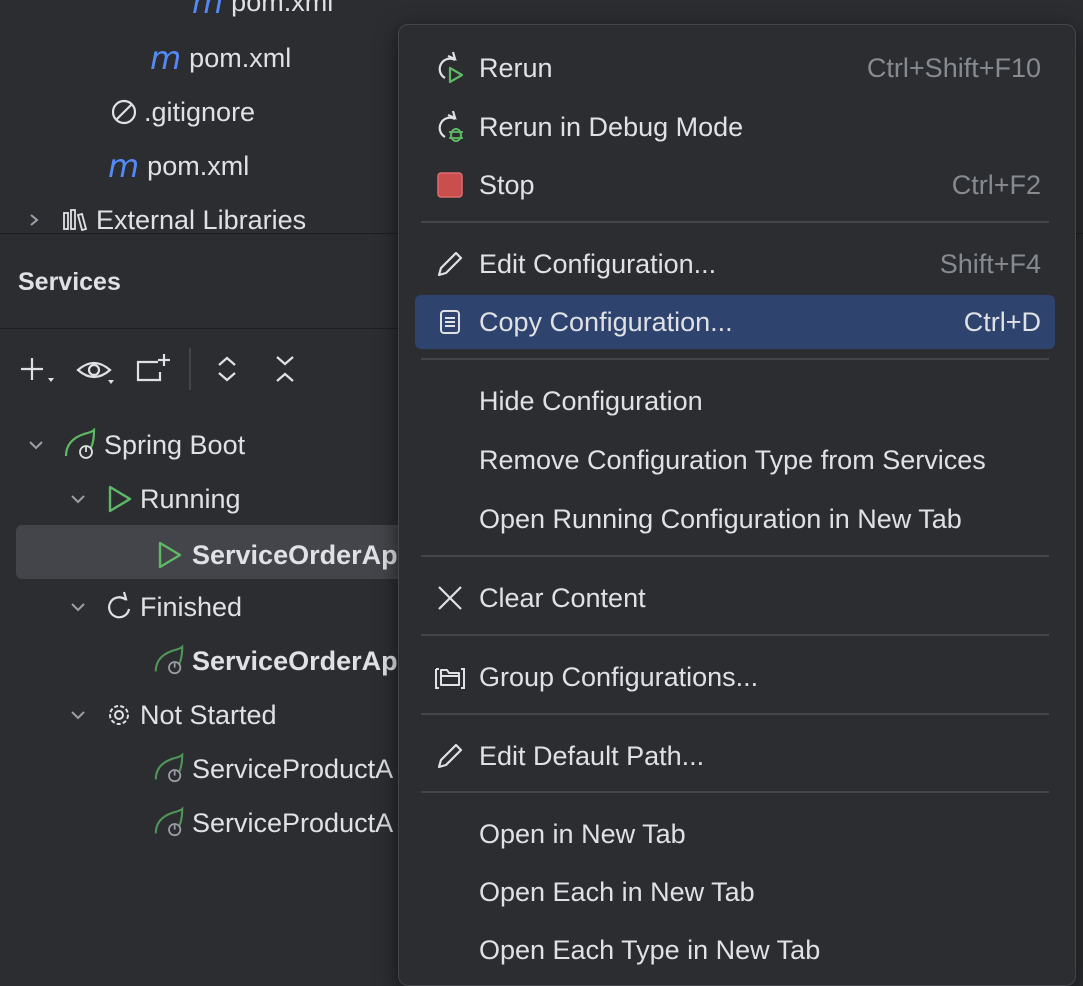  Describe the element at coordinates (582, 833) in the screenshot. I see `menu-item-label: Open in New Tab` at that location.